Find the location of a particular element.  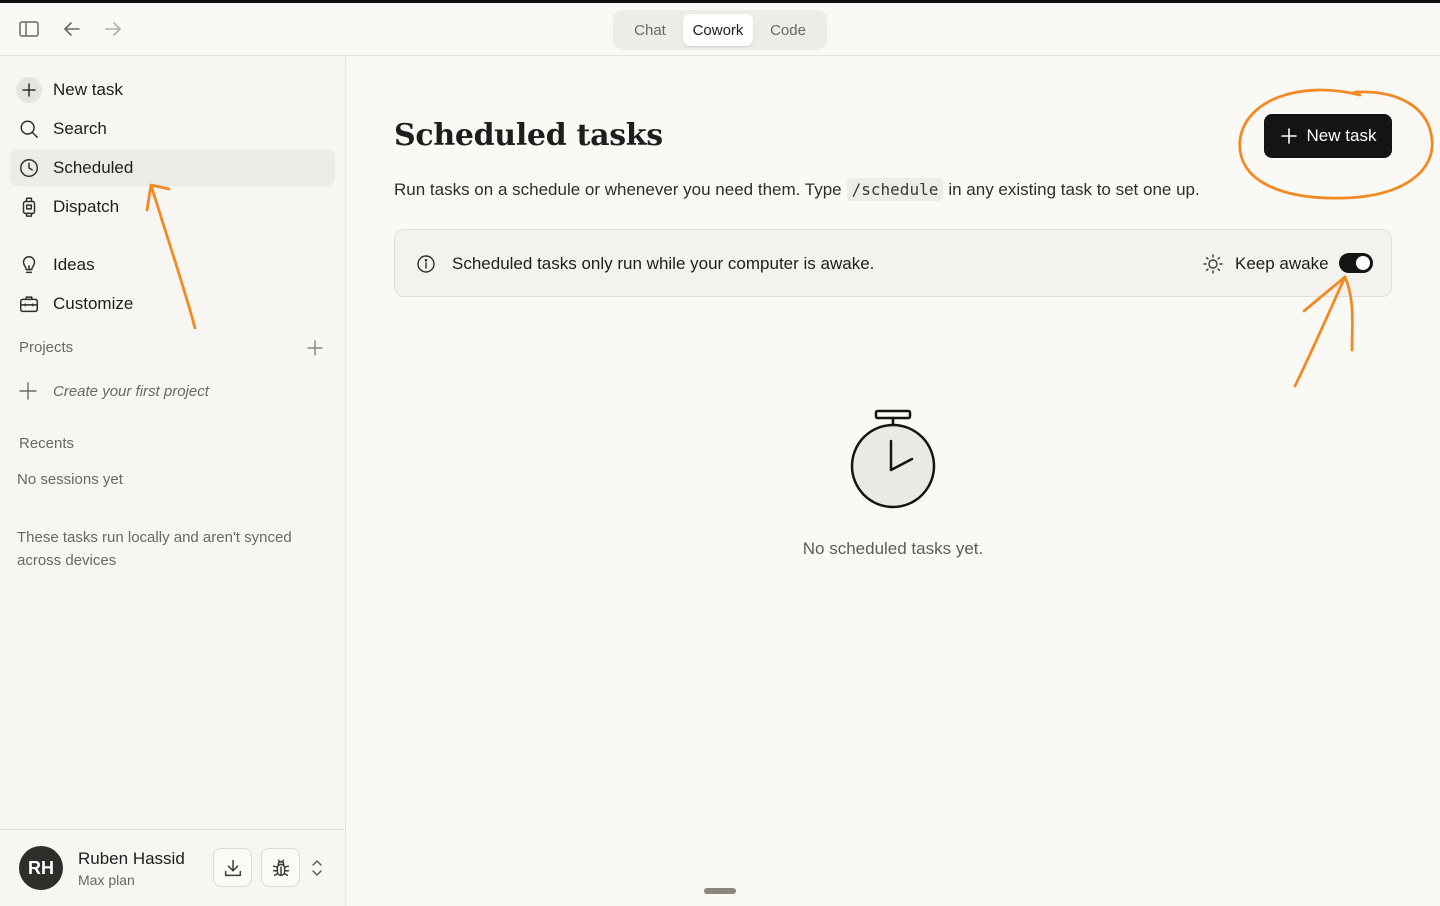

download-button is located at coordinates (232, 867).